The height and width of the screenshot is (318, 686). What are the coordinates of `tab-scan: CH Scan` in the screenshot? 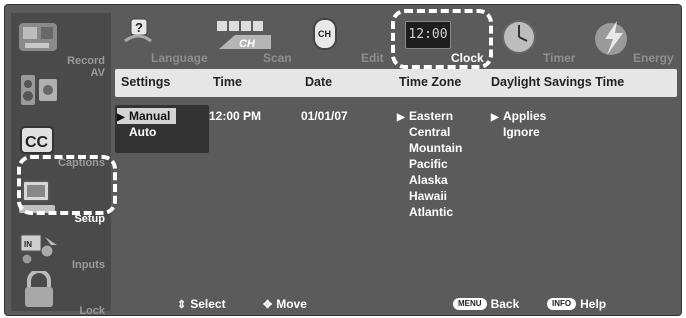 It's located at (259, 40).